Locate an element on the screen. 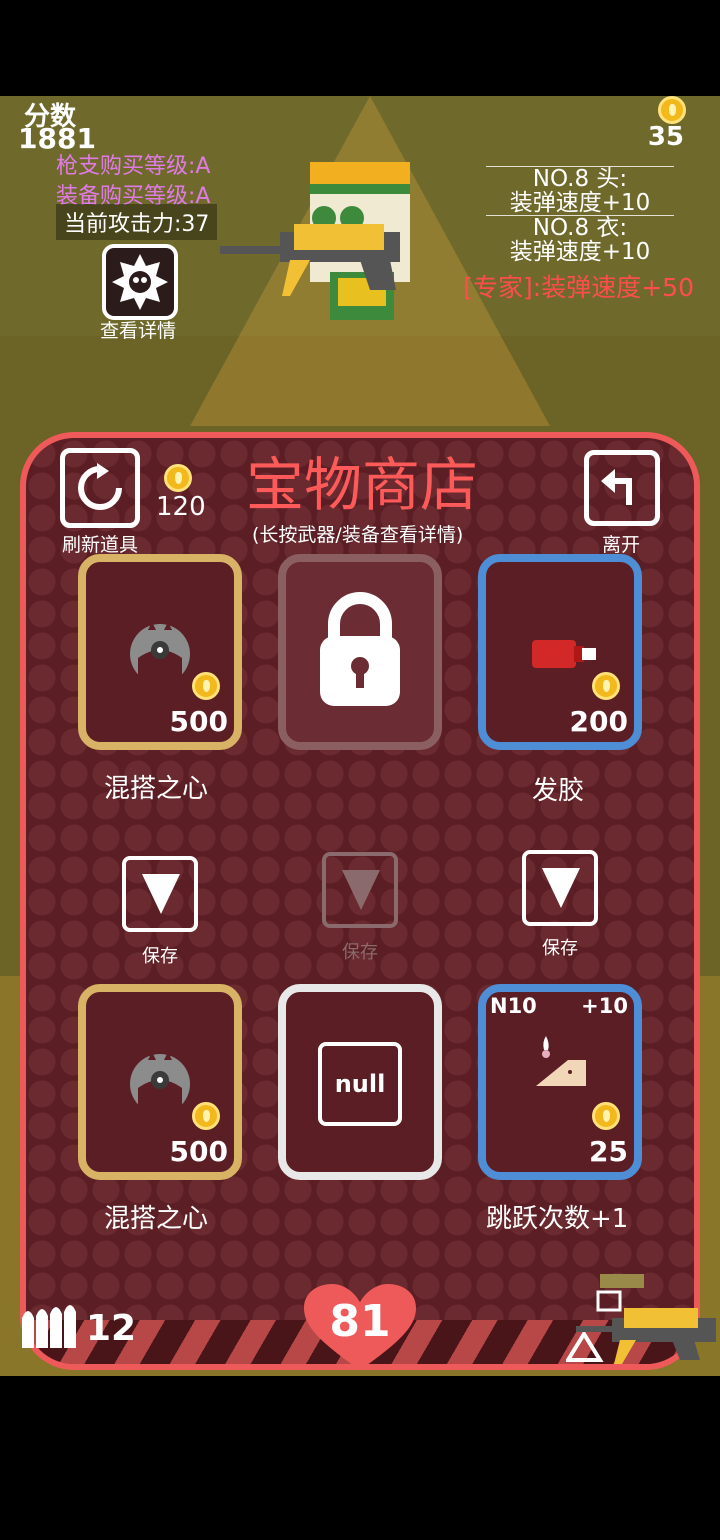 This screenshot has height=1540, width=720. locked-slot is located at coordinates (360, 652).